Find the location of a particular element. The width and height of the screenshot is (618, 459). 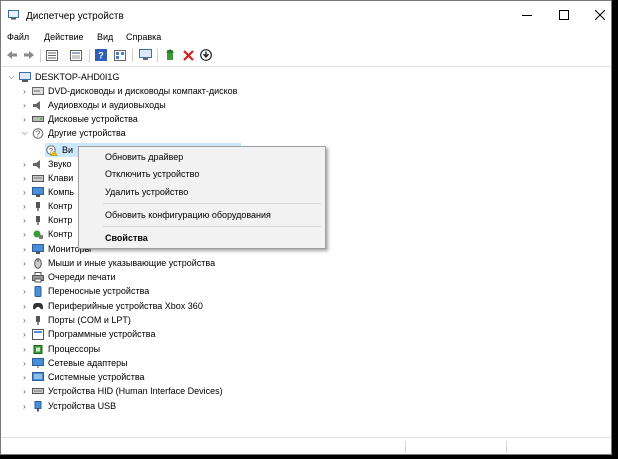

tree-root: ⌵ DESKTOP-AHD0I1G is located at coordinates (63, 77).